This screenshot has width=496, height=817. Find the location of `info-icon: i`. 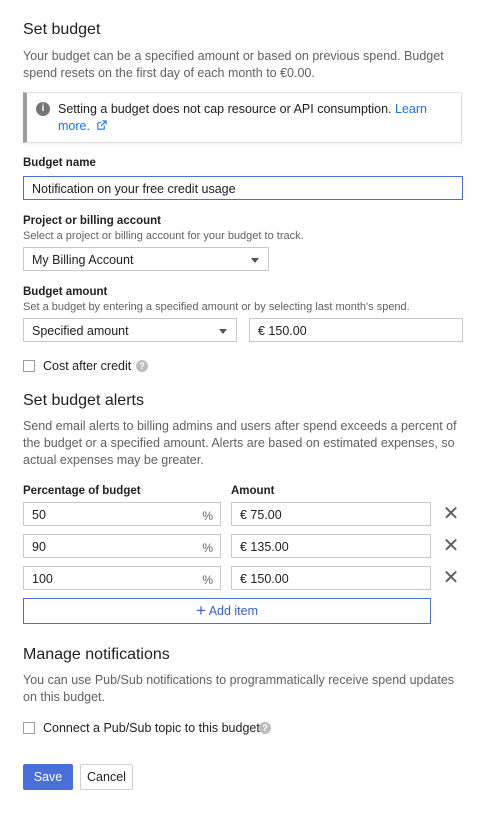

info-icon: i is located at coordinates (43, 109).